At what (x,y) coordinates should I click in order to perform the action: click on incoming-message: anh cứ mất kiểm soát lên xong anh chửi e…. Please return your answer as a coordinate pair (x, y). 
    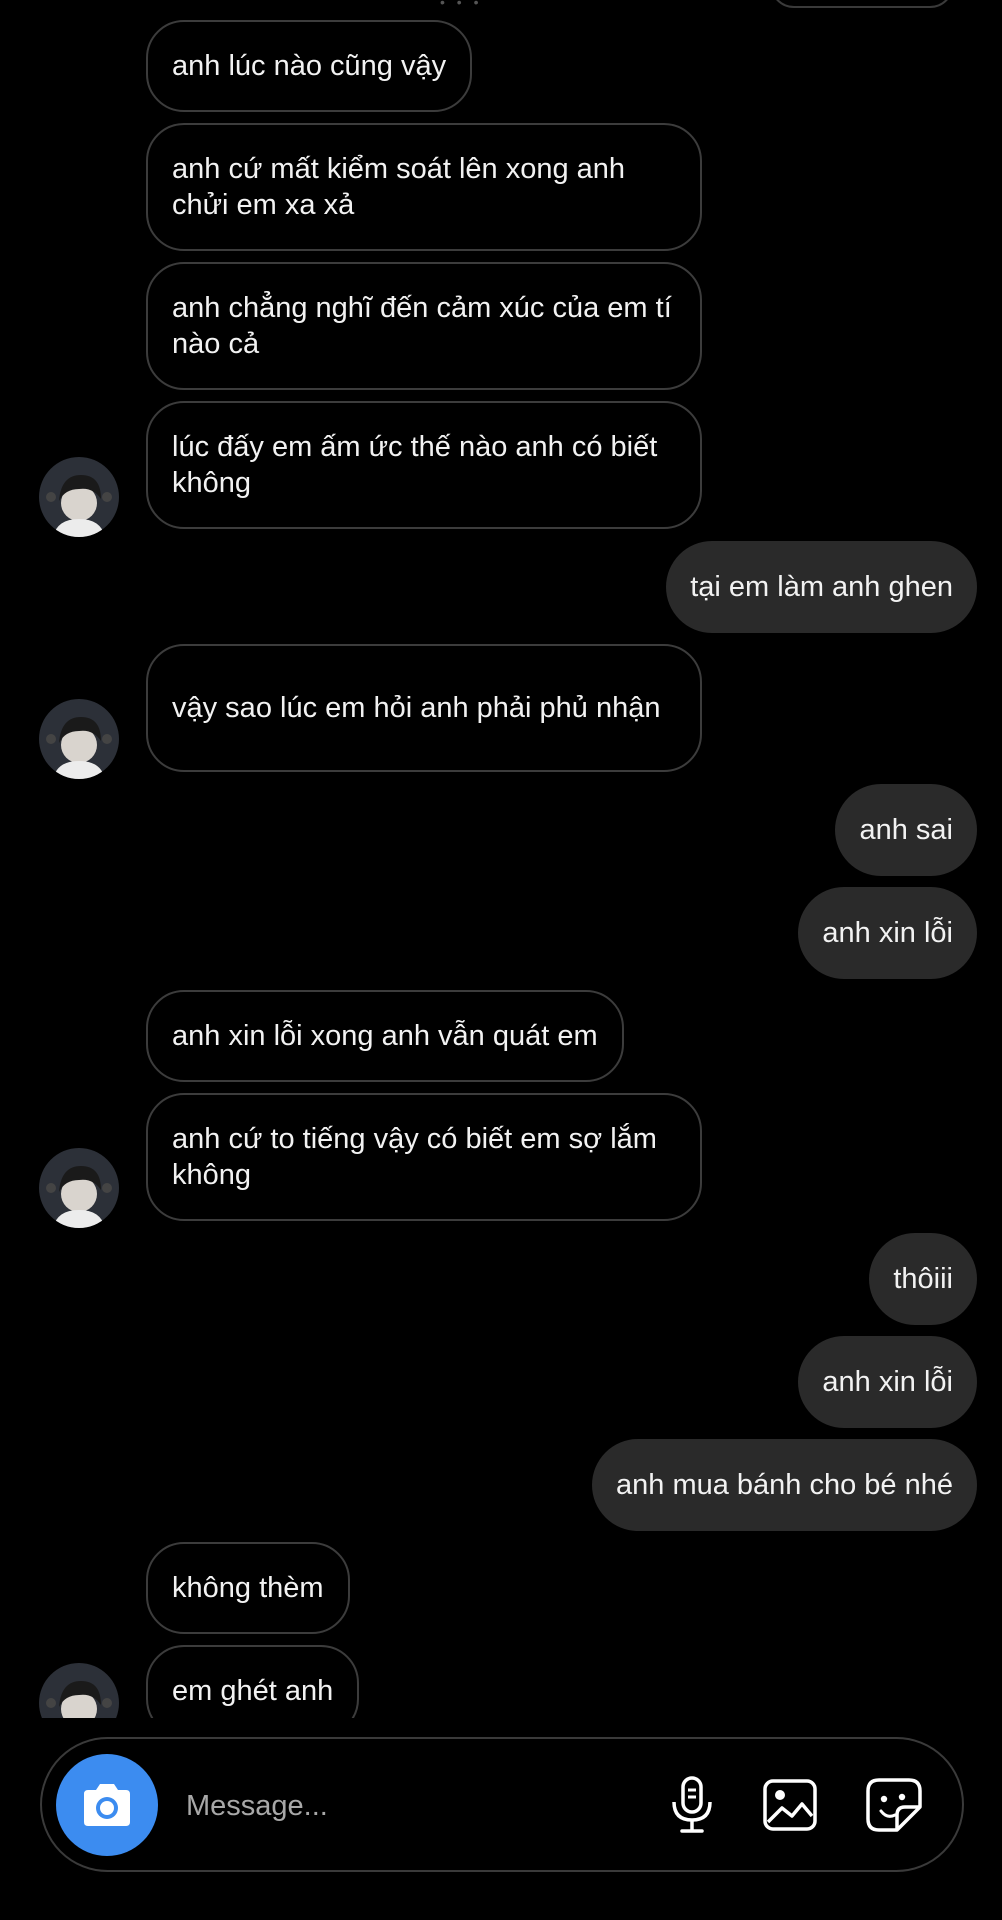
    Looking at the image, I should click on (424, 187).